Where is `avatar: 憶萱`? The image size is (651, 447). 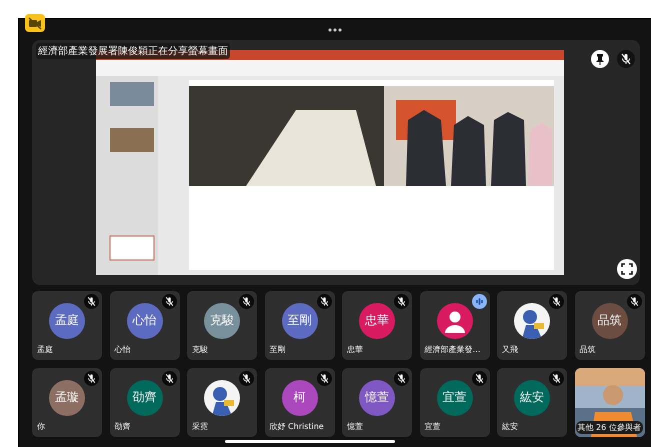
avatar: 憶萱 is located at coordinates (377, 398).